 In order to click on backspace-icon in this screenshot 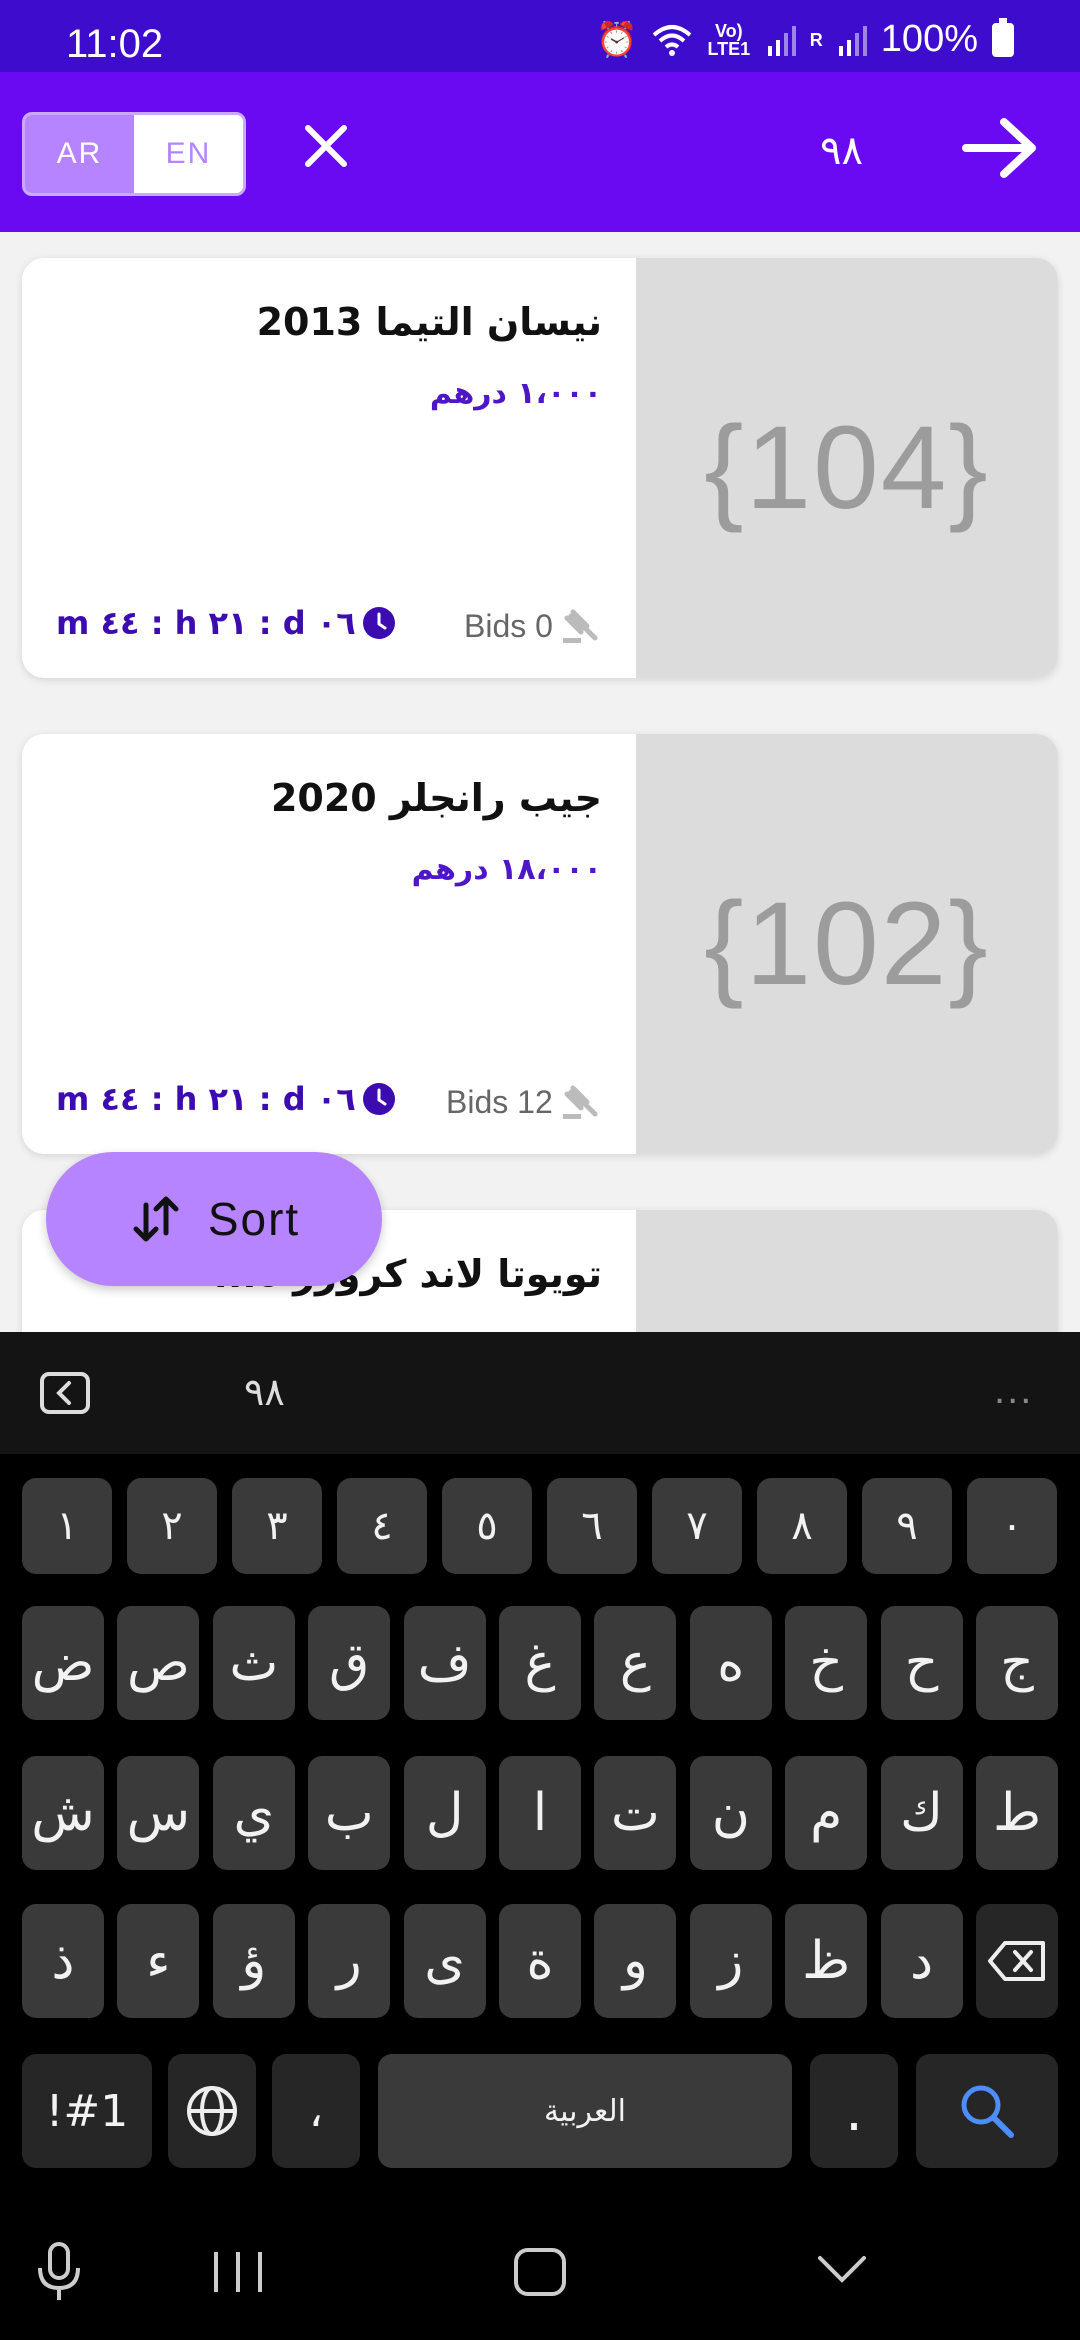, I will do `click(1016, 1961)`.